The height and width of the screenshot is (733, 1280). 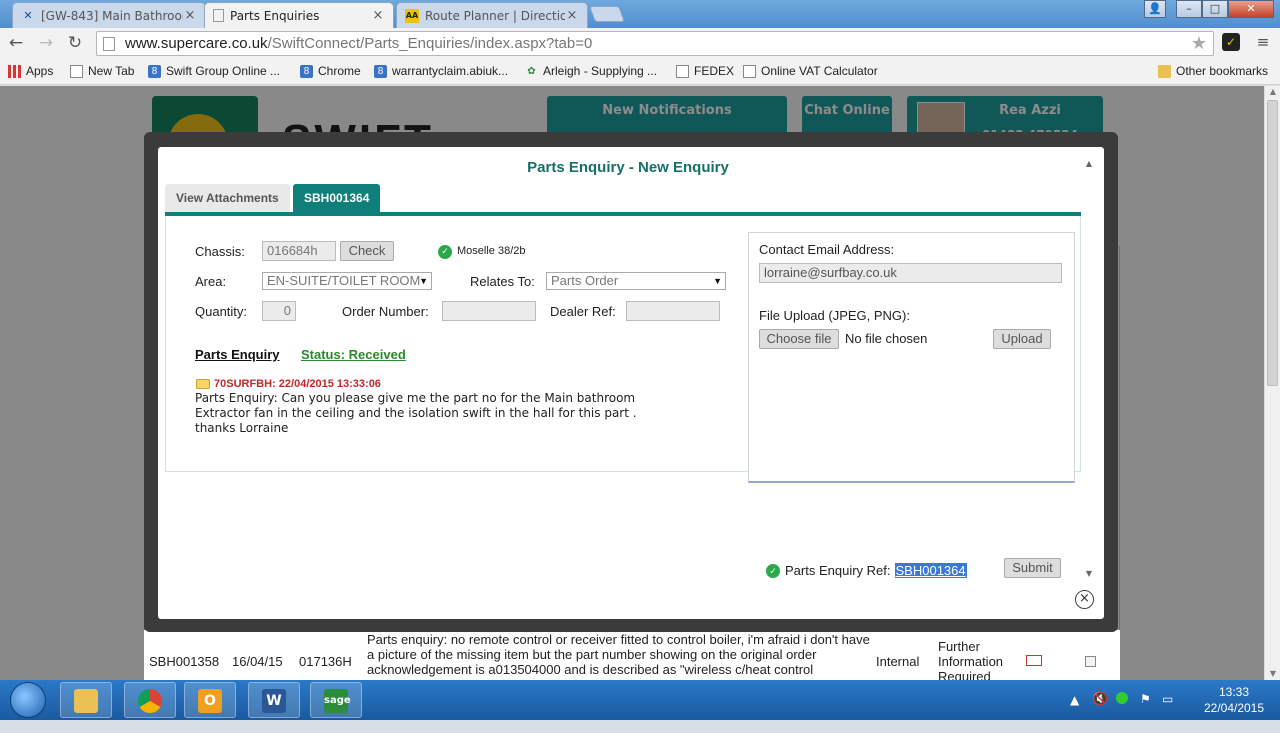 I want to click on aa-icon: AA, so click(x=412, y=15).